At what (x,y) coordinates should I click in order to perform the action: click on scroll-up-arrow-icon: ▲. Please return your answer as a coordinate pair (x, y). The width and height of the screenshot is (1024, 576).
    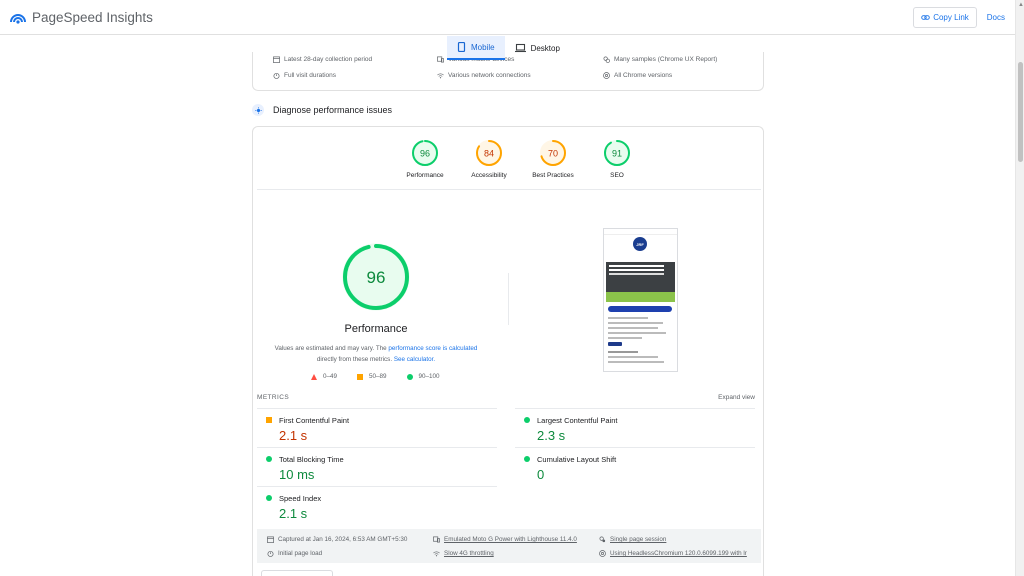
    Looking at the image, I should click on (1021, 5).